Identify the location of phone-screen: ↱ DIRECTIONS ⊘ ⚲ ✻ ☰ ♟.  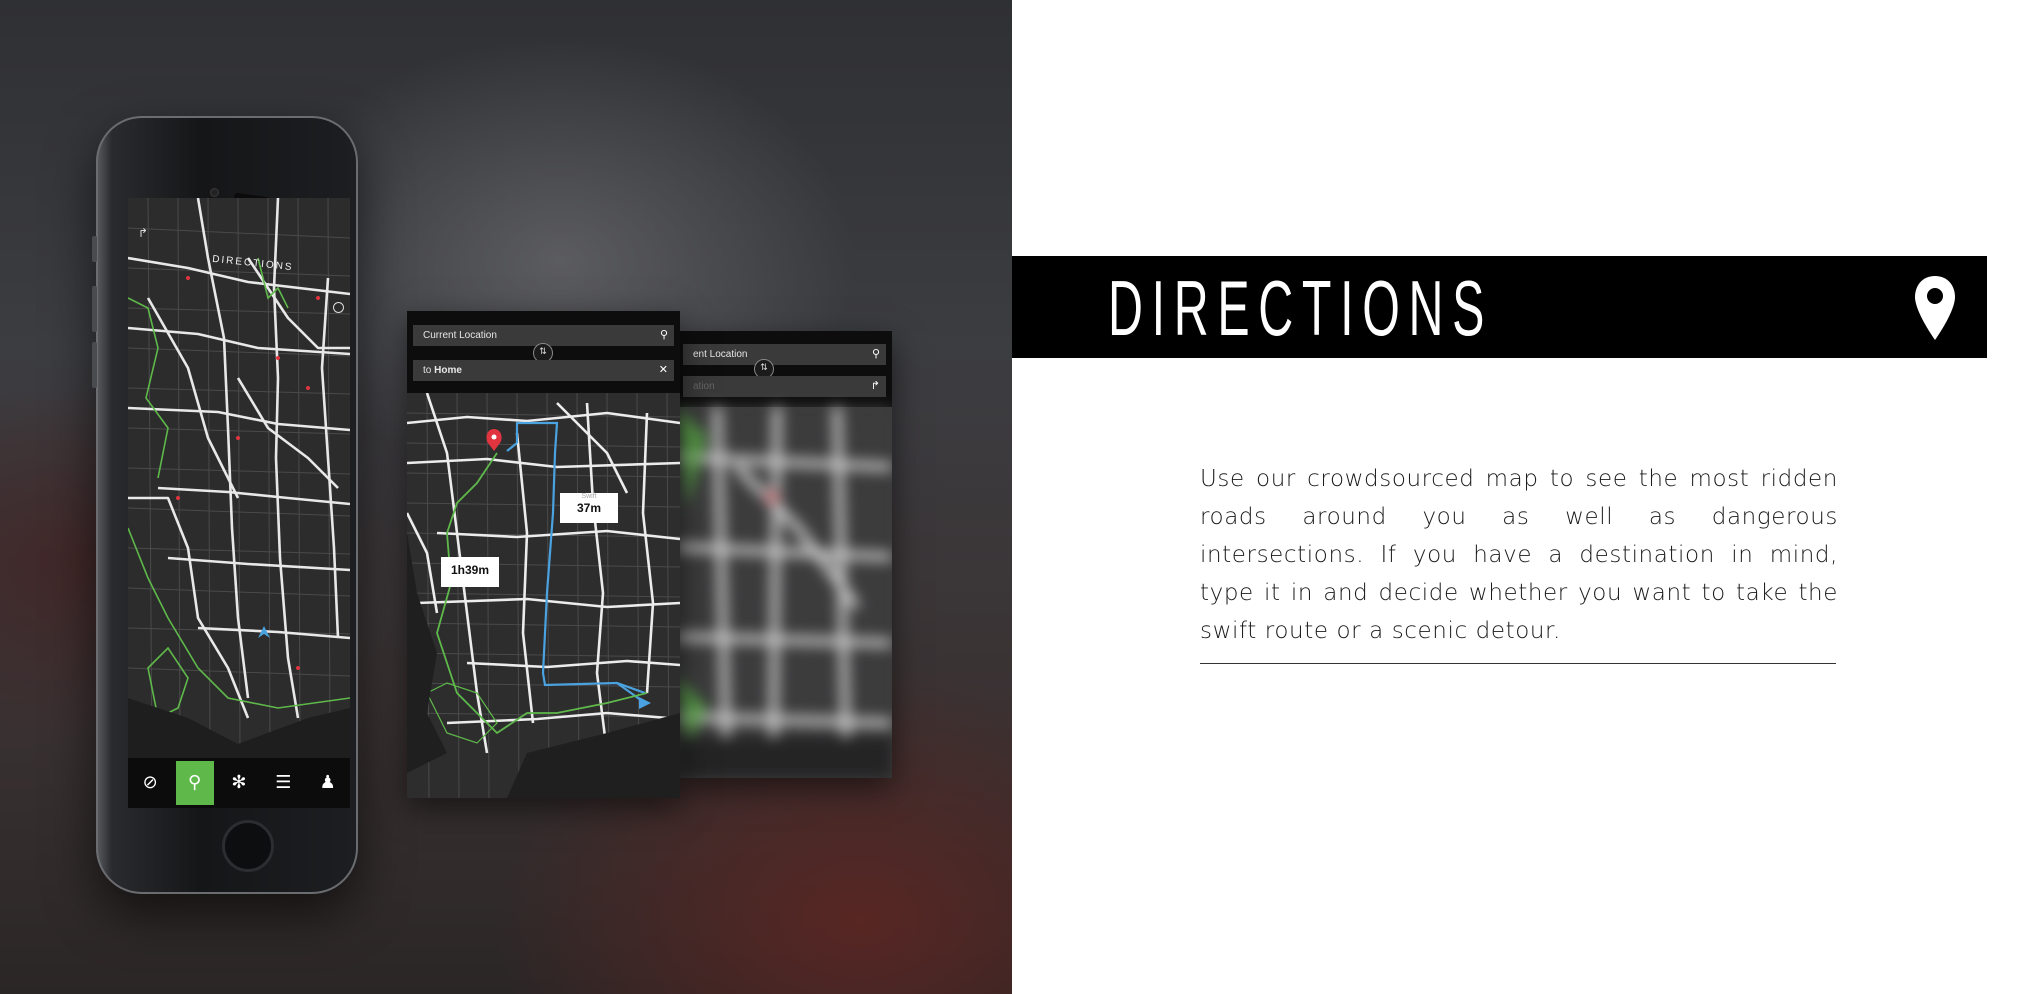
(239, 503).